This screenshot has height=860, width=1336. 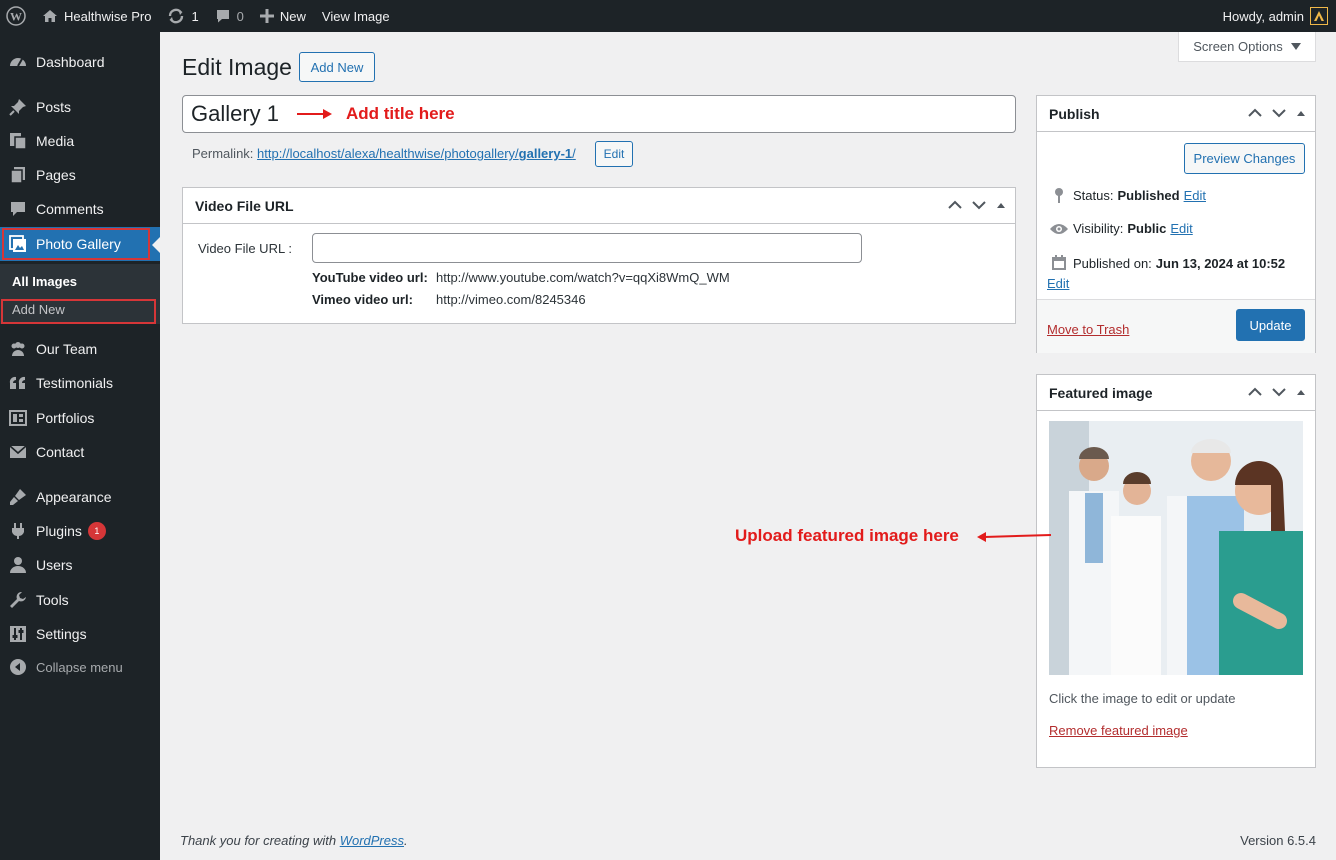 I want to click on metabox-title: Video File URL, so click(x=244, y=205).